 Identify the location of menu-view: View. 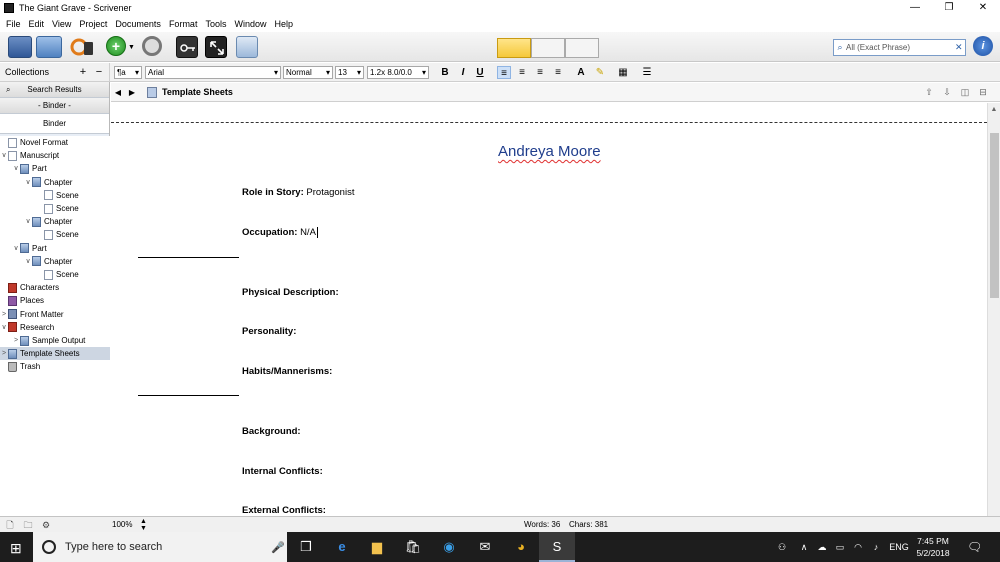
(61, 24).